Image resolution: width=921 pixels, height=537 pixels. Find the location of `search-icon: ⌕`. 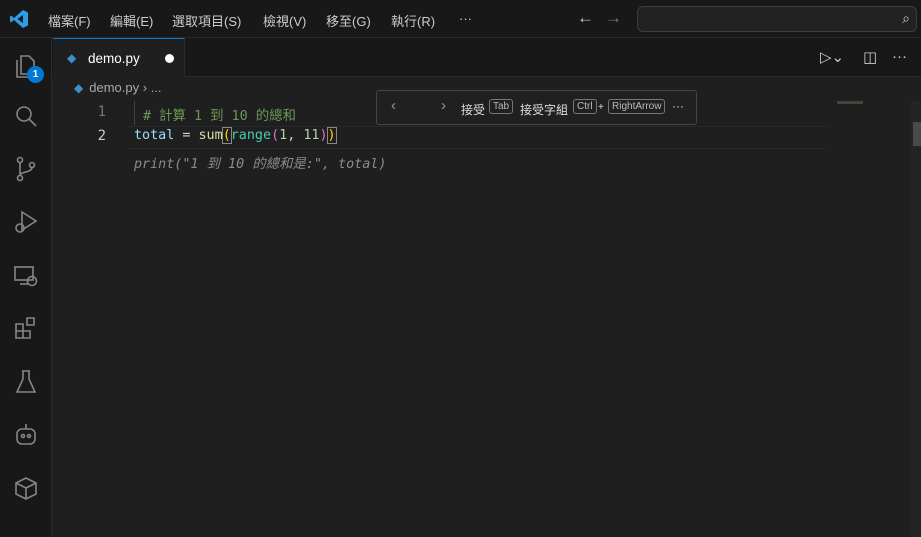

search-icon: ⌕ is located at coordinates (906, 18).